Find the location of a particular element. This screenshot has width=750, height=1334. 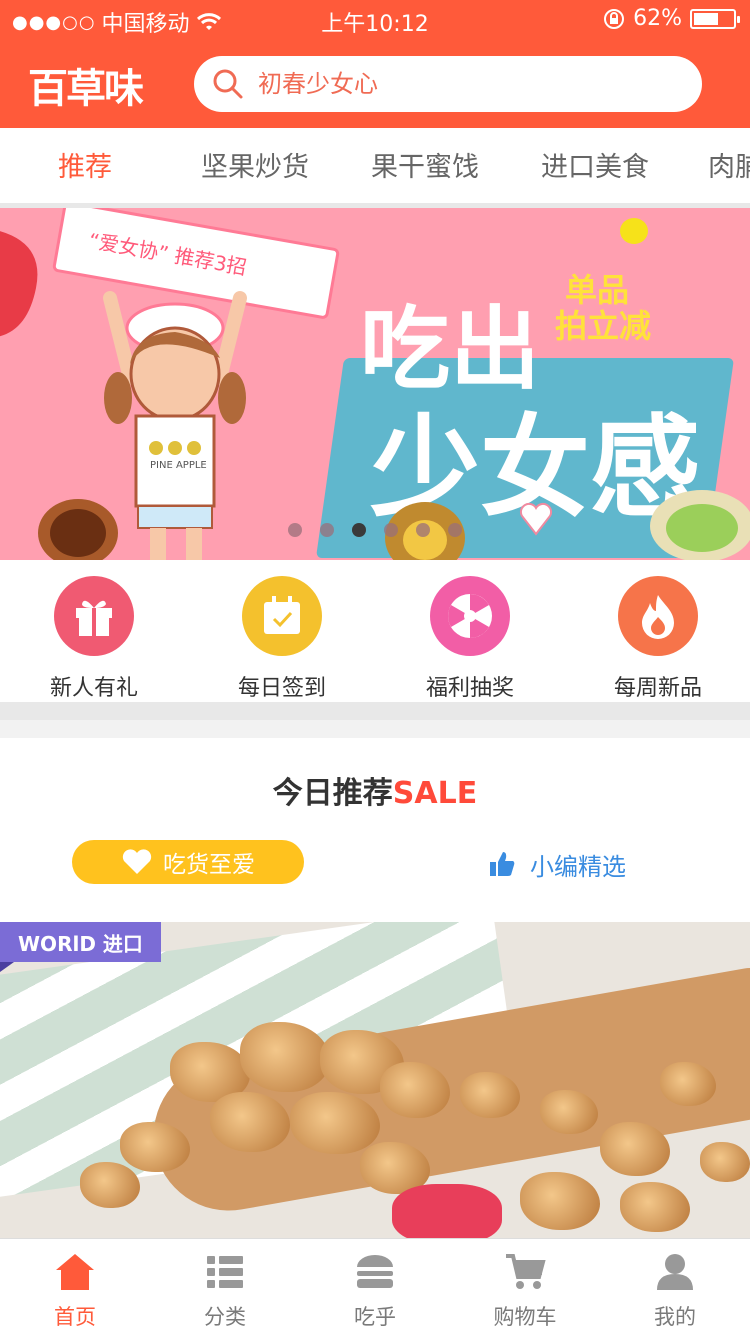

foodie-favorite-button: 吃货至爱 is located at coordinates (188, 862).